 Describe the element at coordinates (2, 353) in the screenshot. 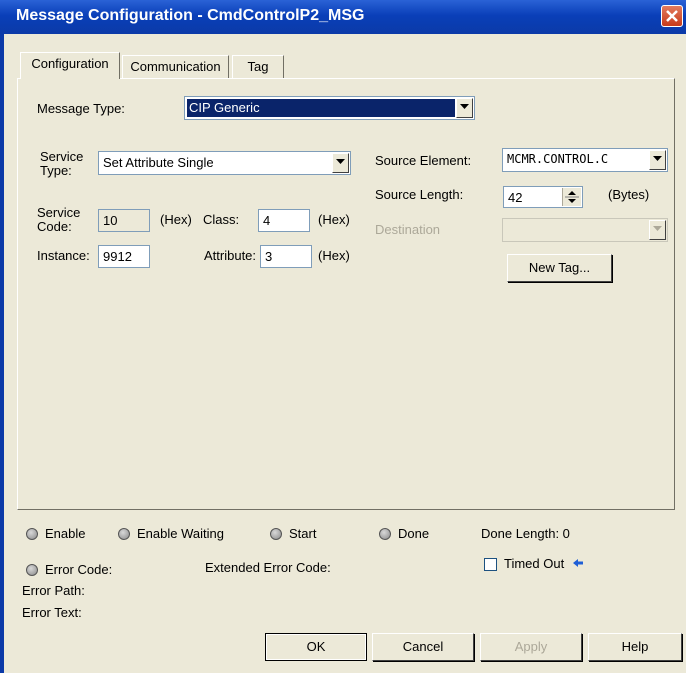

I see `window-border` at that location.